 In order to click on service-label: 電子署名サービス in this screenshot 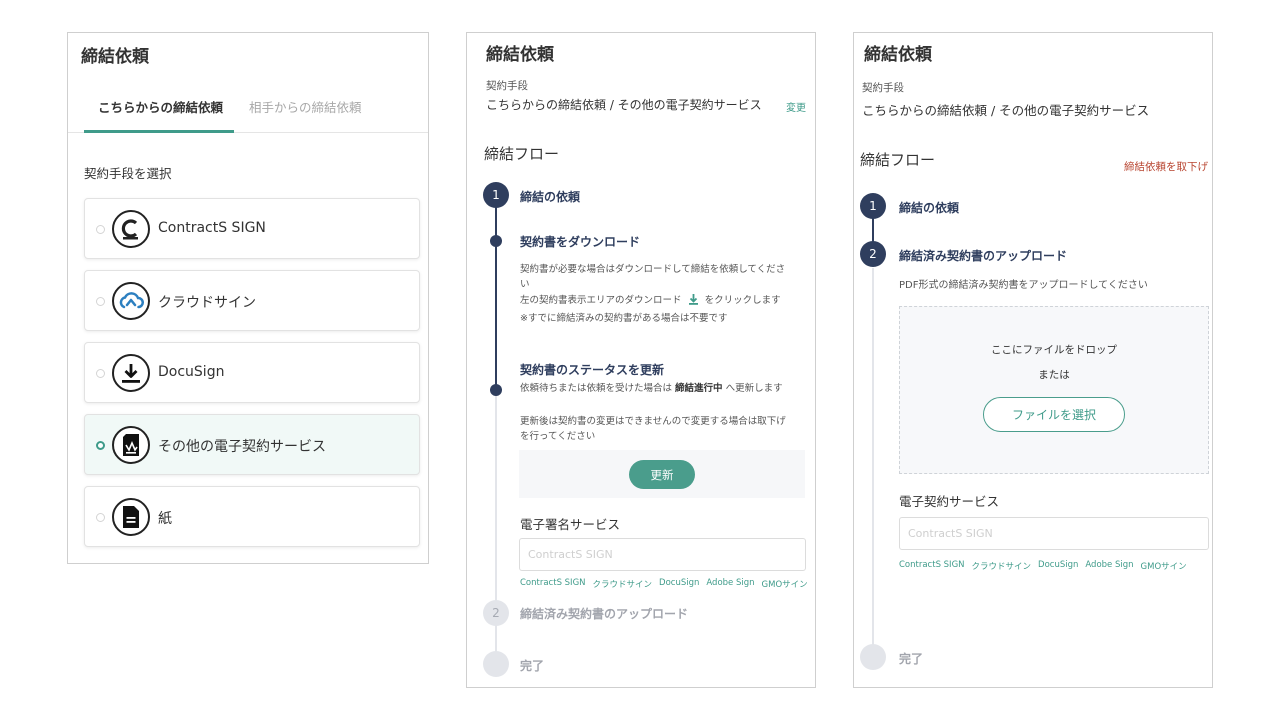, I will do `click(570, 524)`.